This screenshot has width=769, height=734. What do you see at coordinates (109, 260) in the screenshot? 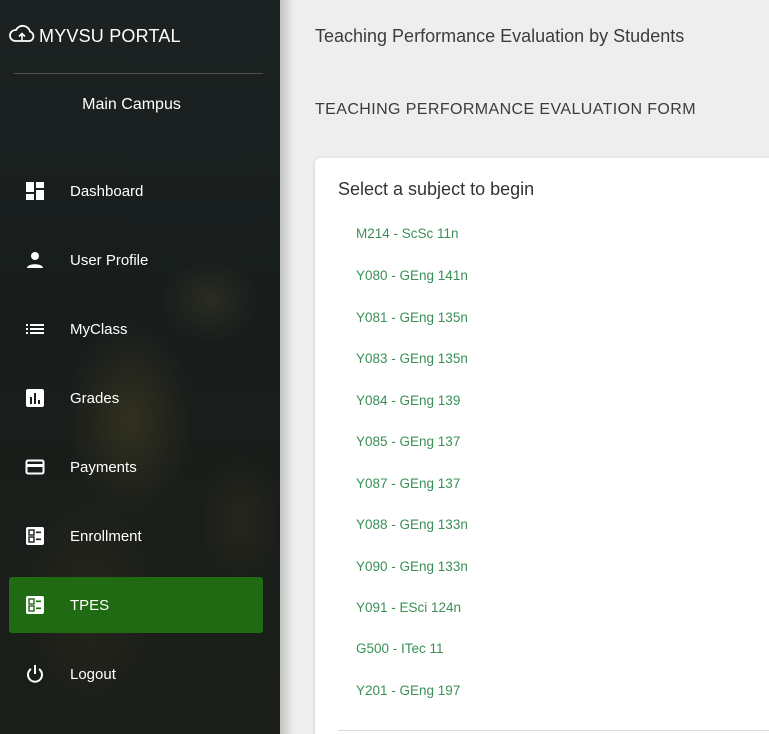
I see `sidebar-item-label: User Profile` at bounding box center [109, 260].